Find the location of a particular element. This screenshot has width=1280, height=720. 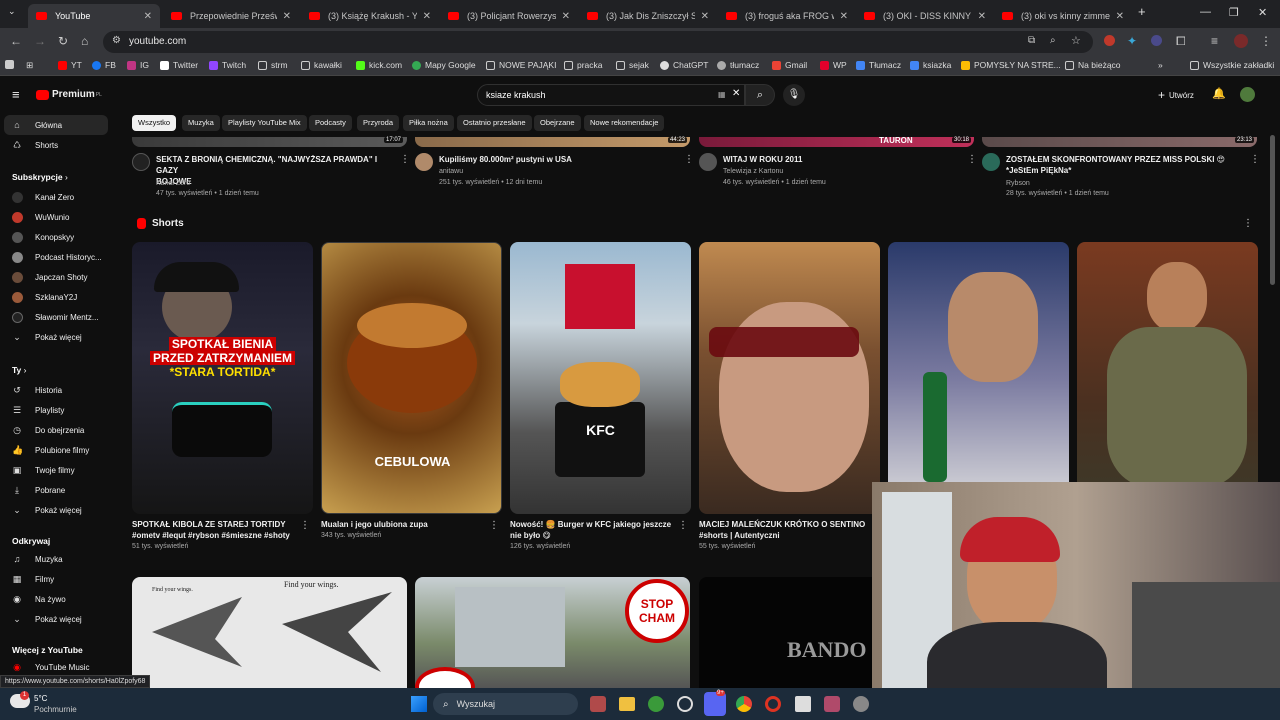

youtube-logo: Premium PL is located at coordinates (69, 94).